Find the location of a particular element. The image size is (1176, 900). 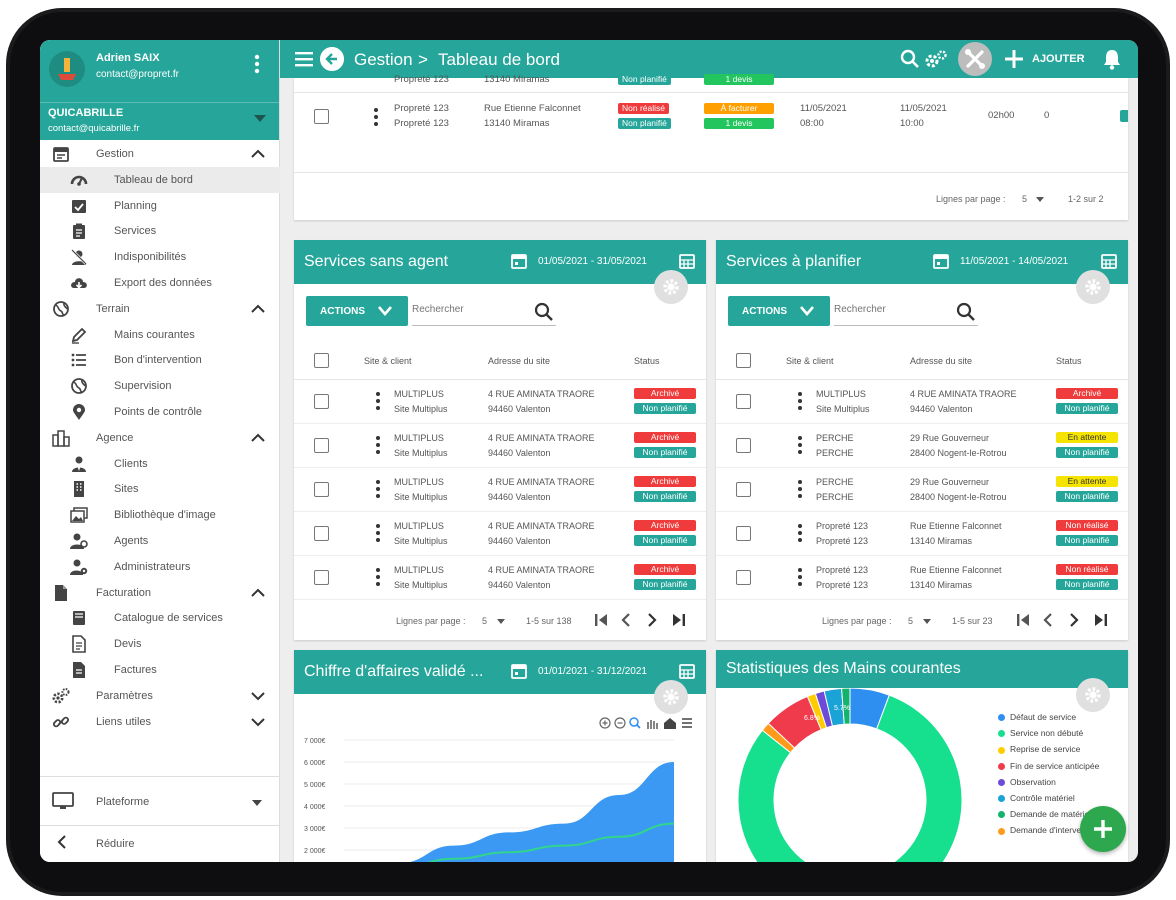

collapse-sidebar-button: Réduire is located at coordinates (160, 841).